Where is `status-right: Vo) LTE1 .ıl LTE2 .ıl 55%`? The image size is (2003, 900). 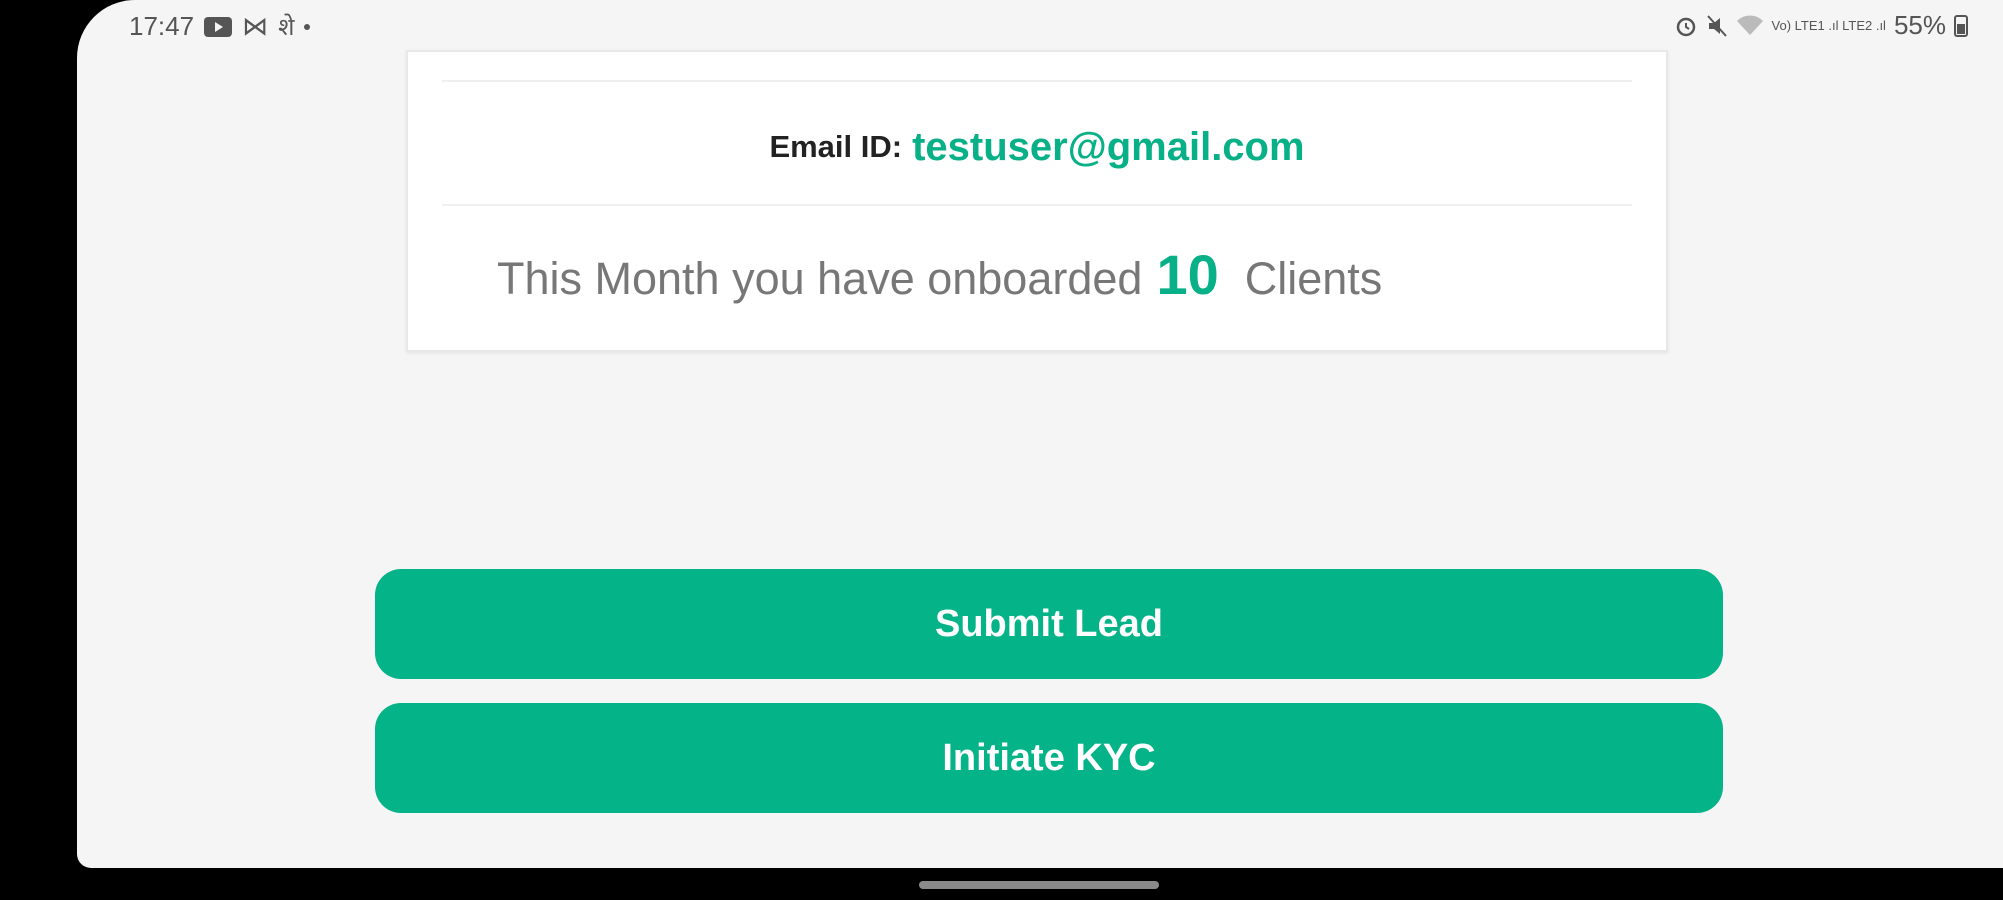 status-right: Vo) LTE1 .ıl LTE2 .ıl 55% is located at coordinates (1821, 25).